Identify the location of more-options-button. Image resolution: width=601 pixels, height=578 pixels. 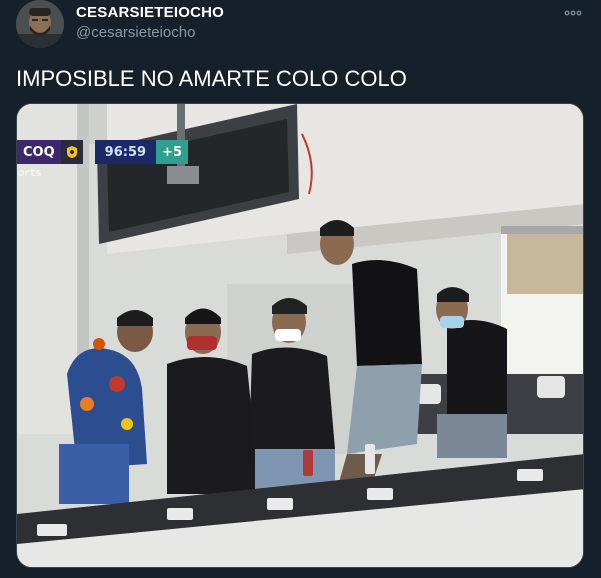
(573, 13).